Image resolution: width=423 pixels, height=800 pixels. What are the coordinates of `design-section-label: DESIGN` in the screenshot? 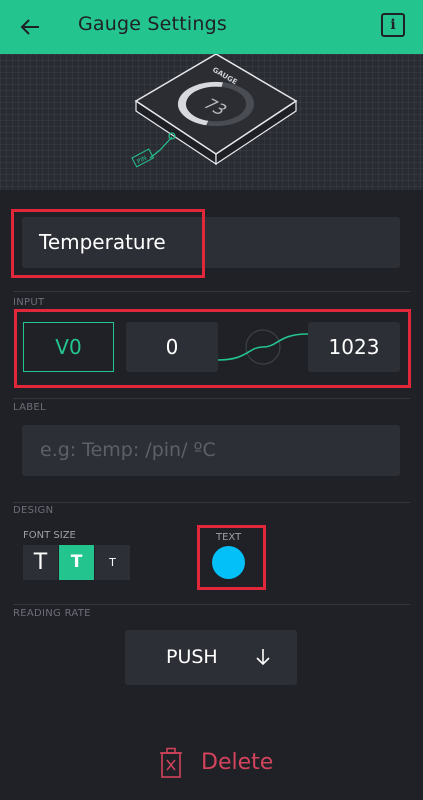 It's located at (33, 510).